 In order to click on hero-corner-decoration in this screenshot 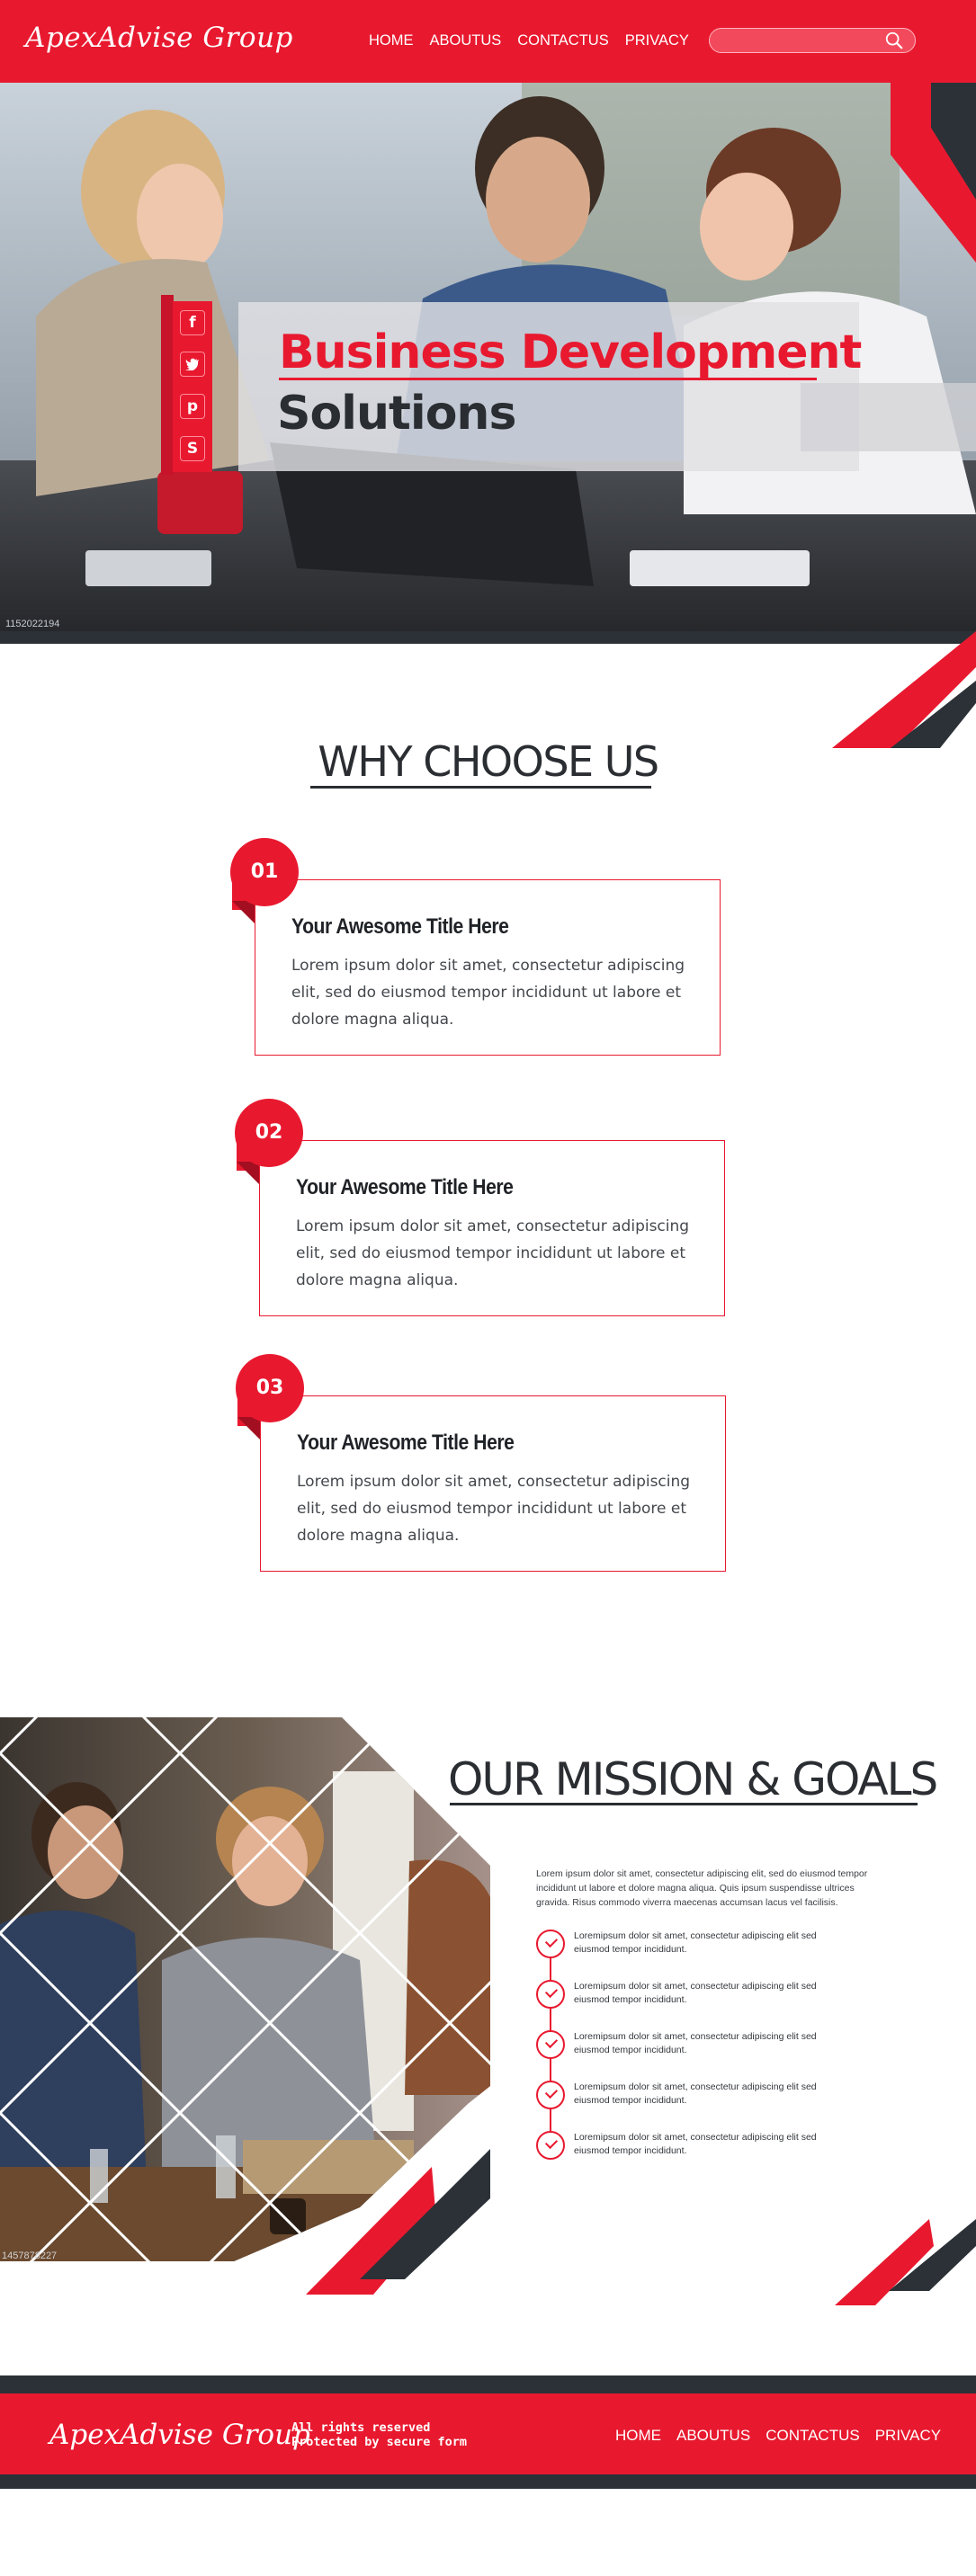, I will do `click(934, 173)`.